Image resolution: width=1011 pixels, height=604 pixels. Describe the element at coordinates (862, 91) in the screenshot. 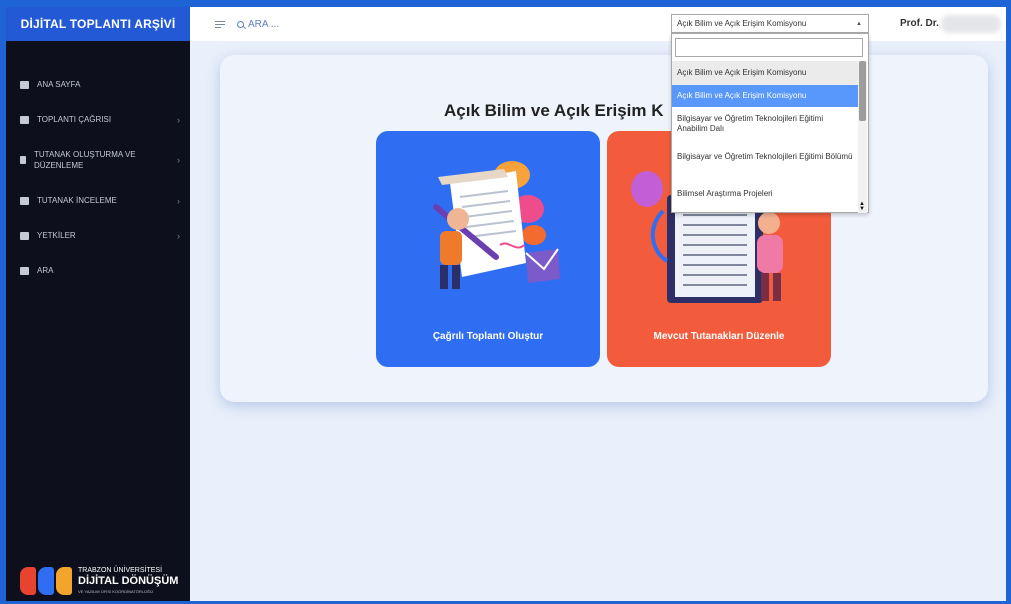

I see `scrollbar-thumb` at that location.